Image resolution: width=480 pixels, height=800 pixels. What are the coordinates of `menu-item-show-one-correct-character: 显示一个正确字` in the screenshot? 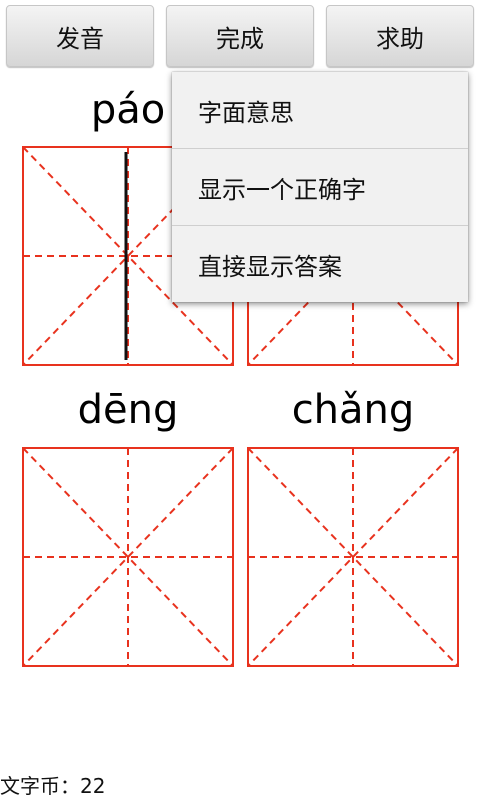 It's located at (320, 187).